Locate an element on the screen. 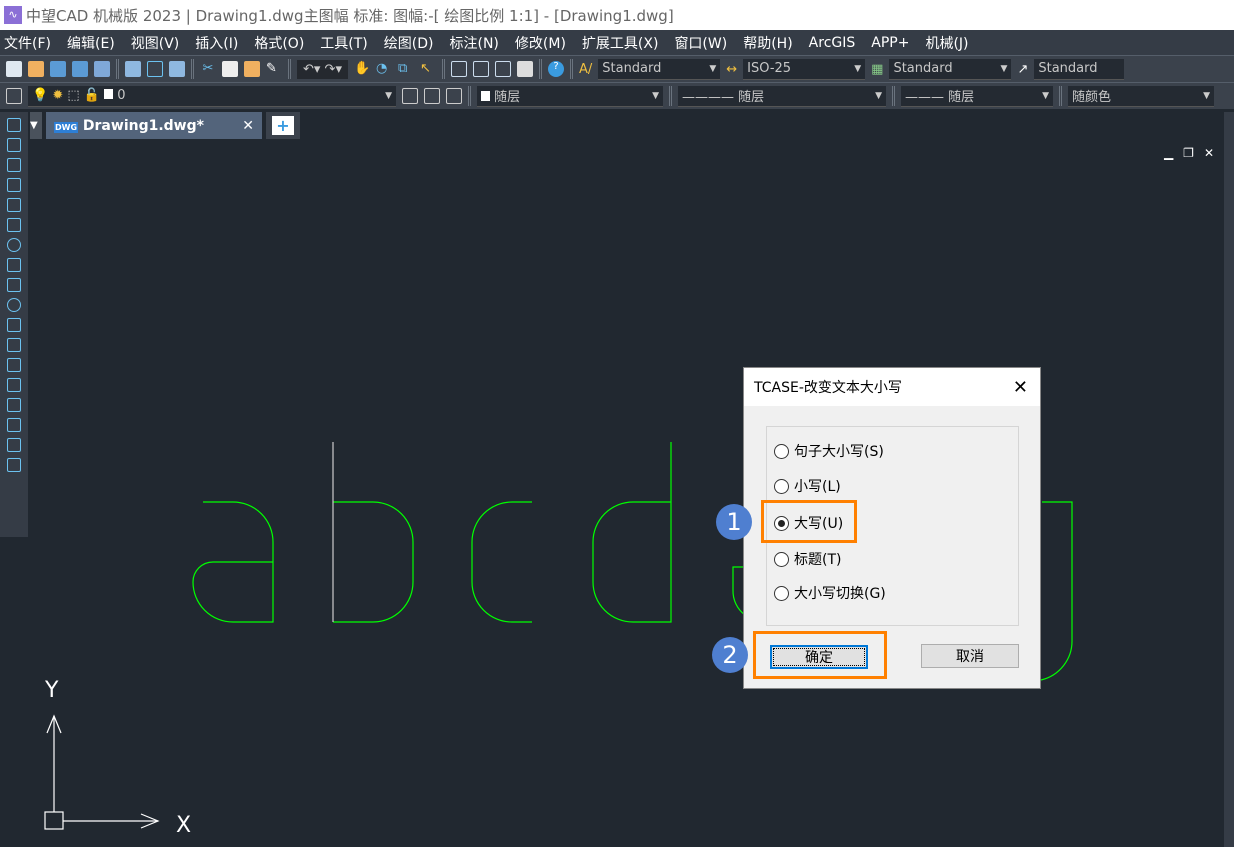  radio-label: 句子大小写(S) is located at coordinates (839, 452).